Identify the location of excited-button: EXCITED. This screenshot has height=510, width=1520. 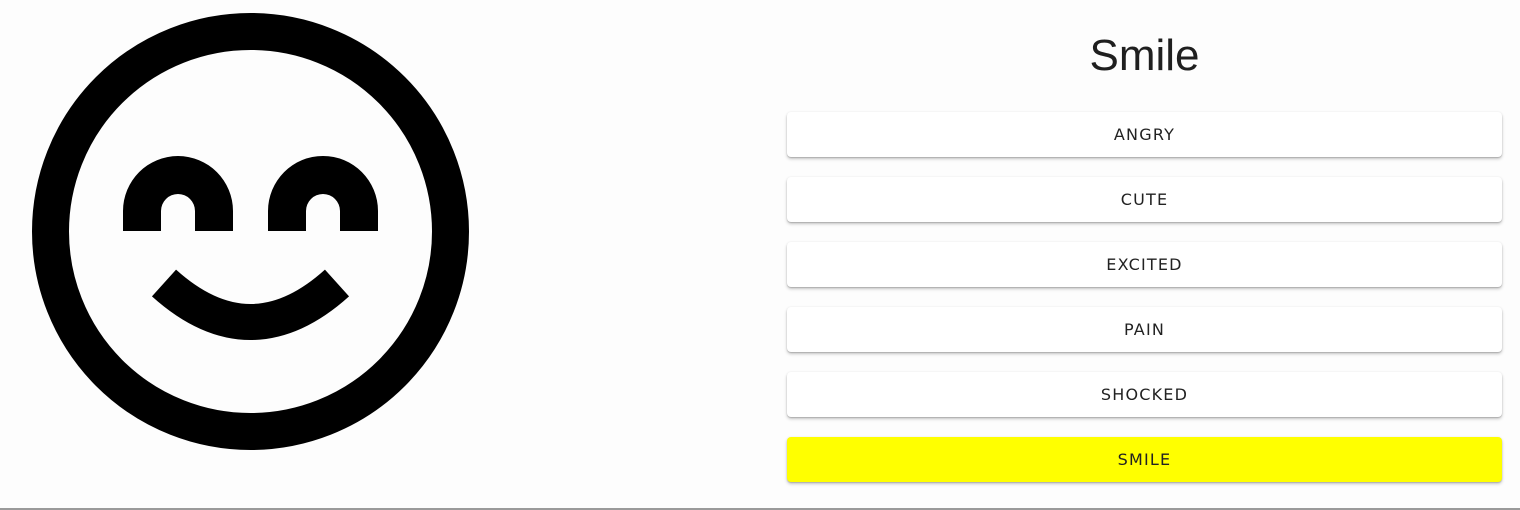
(1144, 264).